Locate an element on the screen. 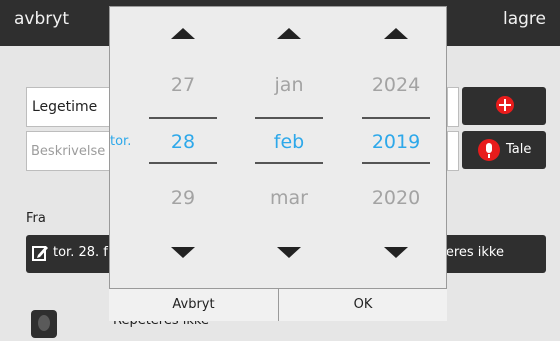 The width and height of the screenshot is (560, 341). day-selected: 28 is located at coordinates (183, 142).